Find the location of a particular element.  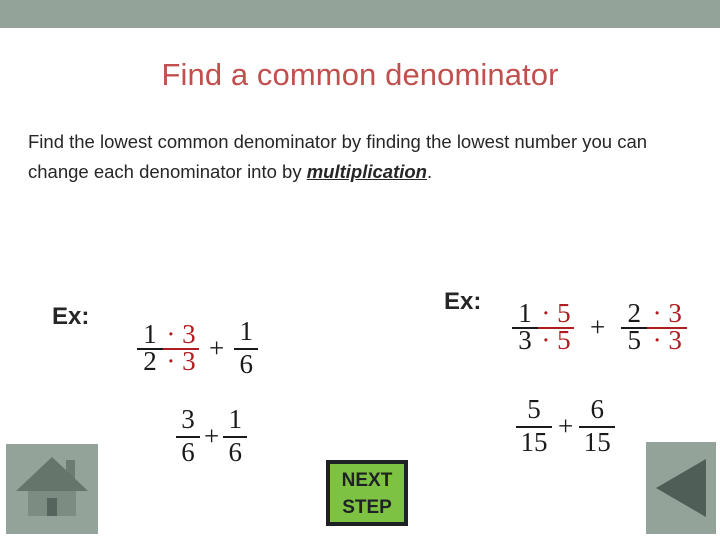

next-step-line2: STEP is located at coordinates (367, 507).